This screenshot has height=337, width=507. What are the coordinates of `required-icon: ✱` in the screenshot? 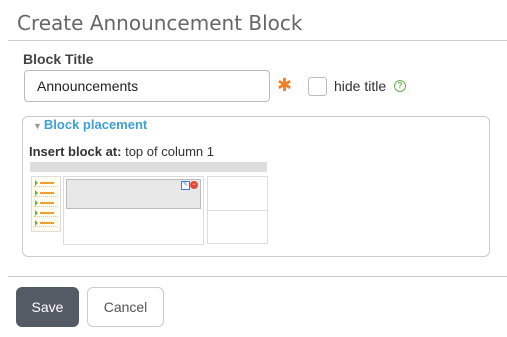 It's located at (285, 85).